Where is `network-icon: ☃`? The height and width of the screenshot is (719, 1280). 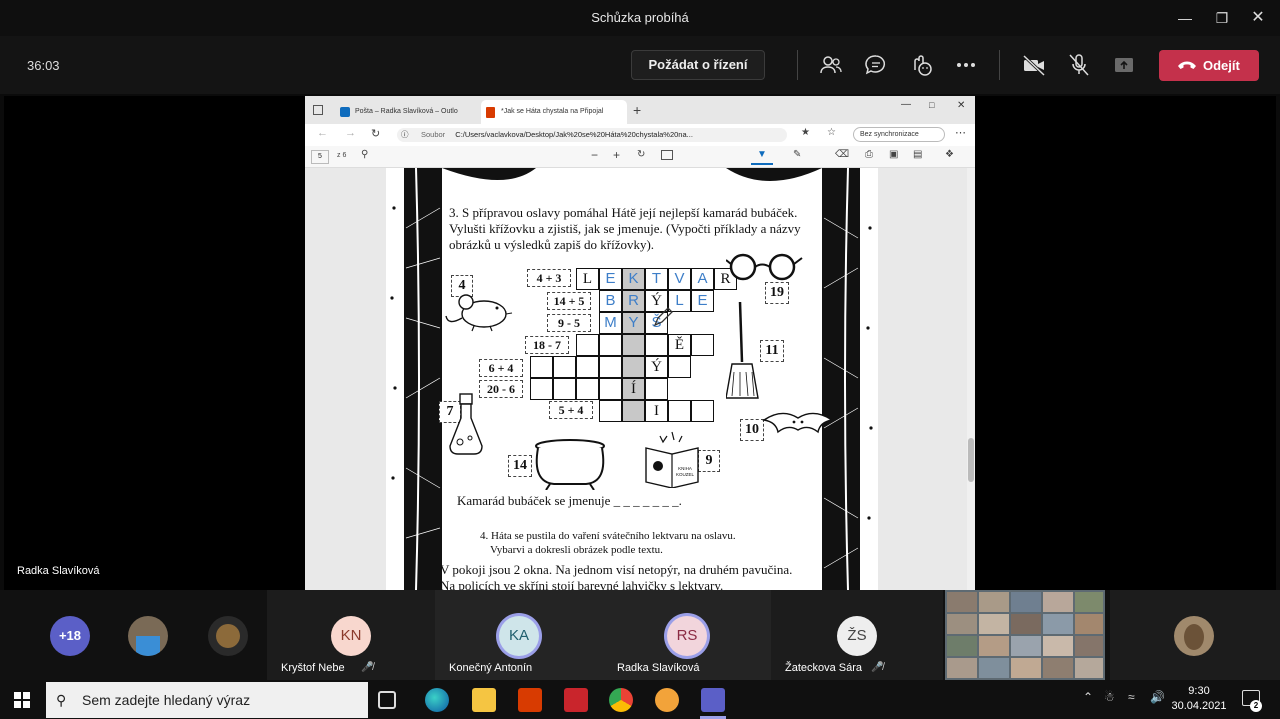 network-icon: ☃ is located at coordinates (1109, 697).